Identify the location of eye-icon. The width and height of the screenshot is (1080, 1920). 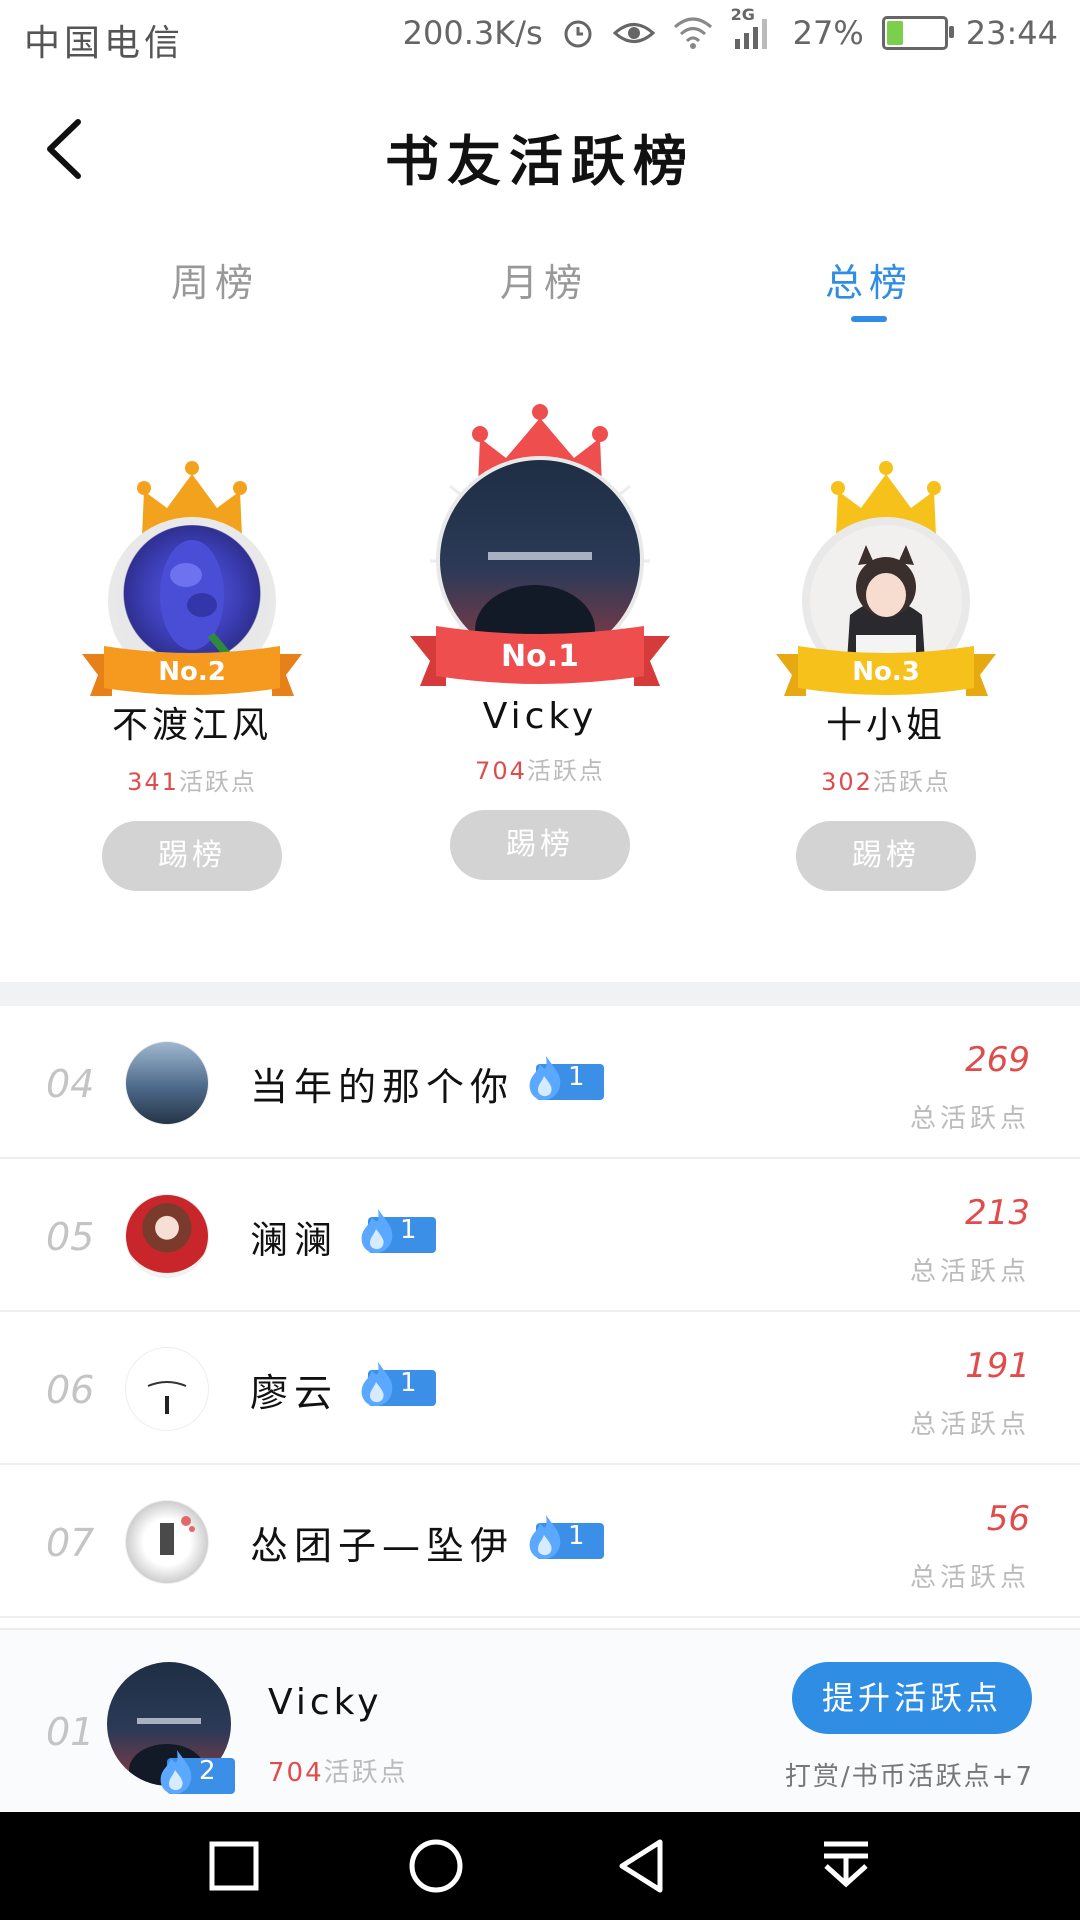
(633, 33).